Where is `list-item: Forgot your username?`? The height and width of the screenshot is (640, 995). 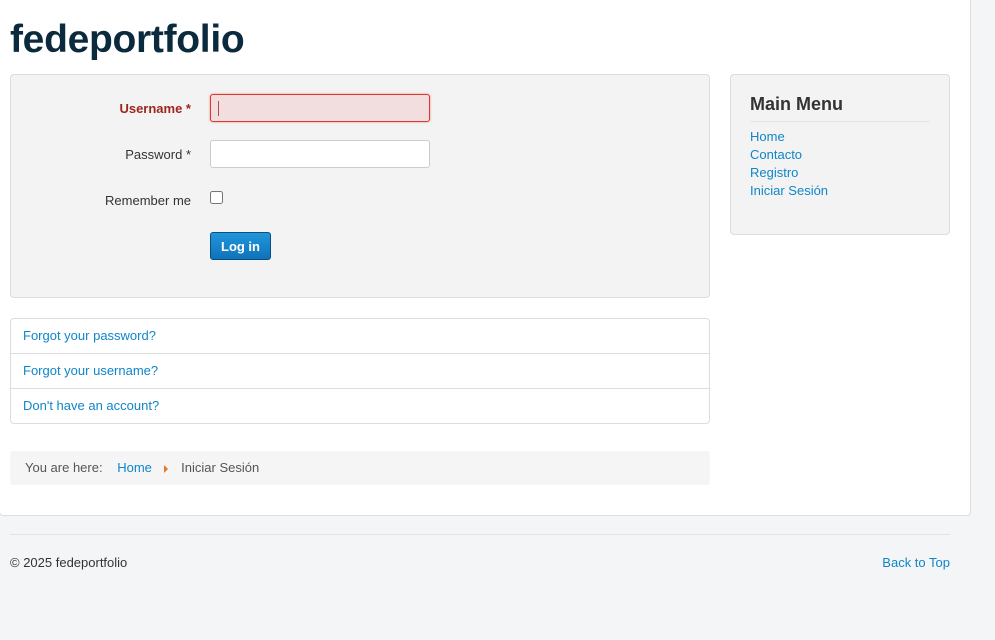 list-item: Forgot your username? is located at coordinates (360, 371).